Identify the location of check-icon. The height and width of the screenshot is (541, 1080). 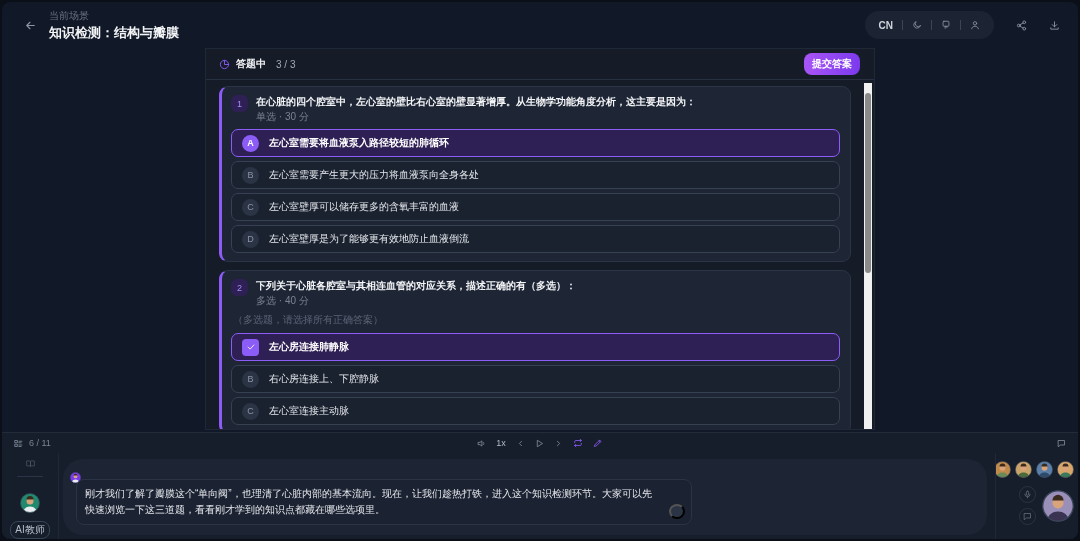
(250, 347).